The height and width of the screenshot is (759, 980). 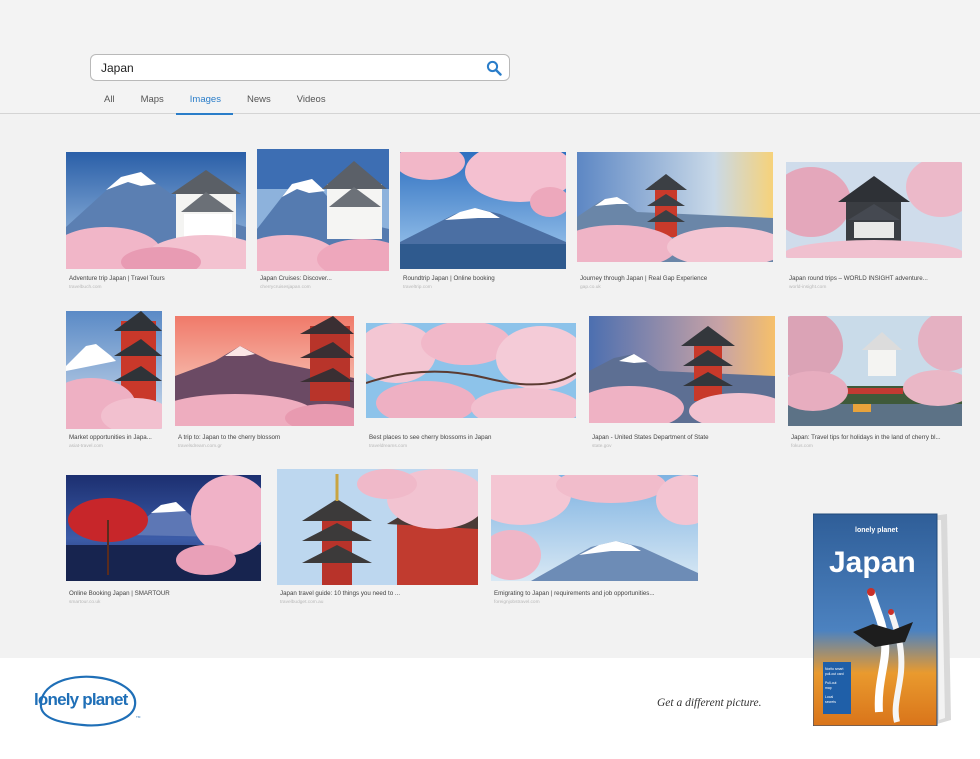 I want to click on svg-text: secrets, so click(x=830, y=702).